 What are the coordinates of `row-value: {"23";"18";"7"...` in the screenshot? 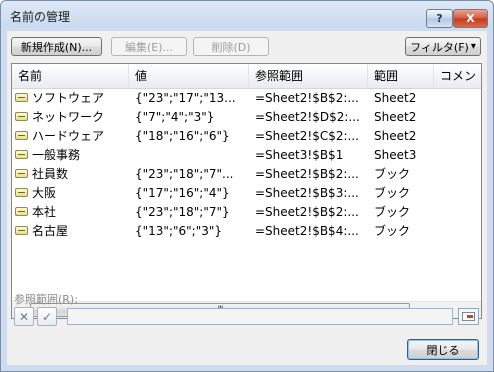 It's located at (184, 174).